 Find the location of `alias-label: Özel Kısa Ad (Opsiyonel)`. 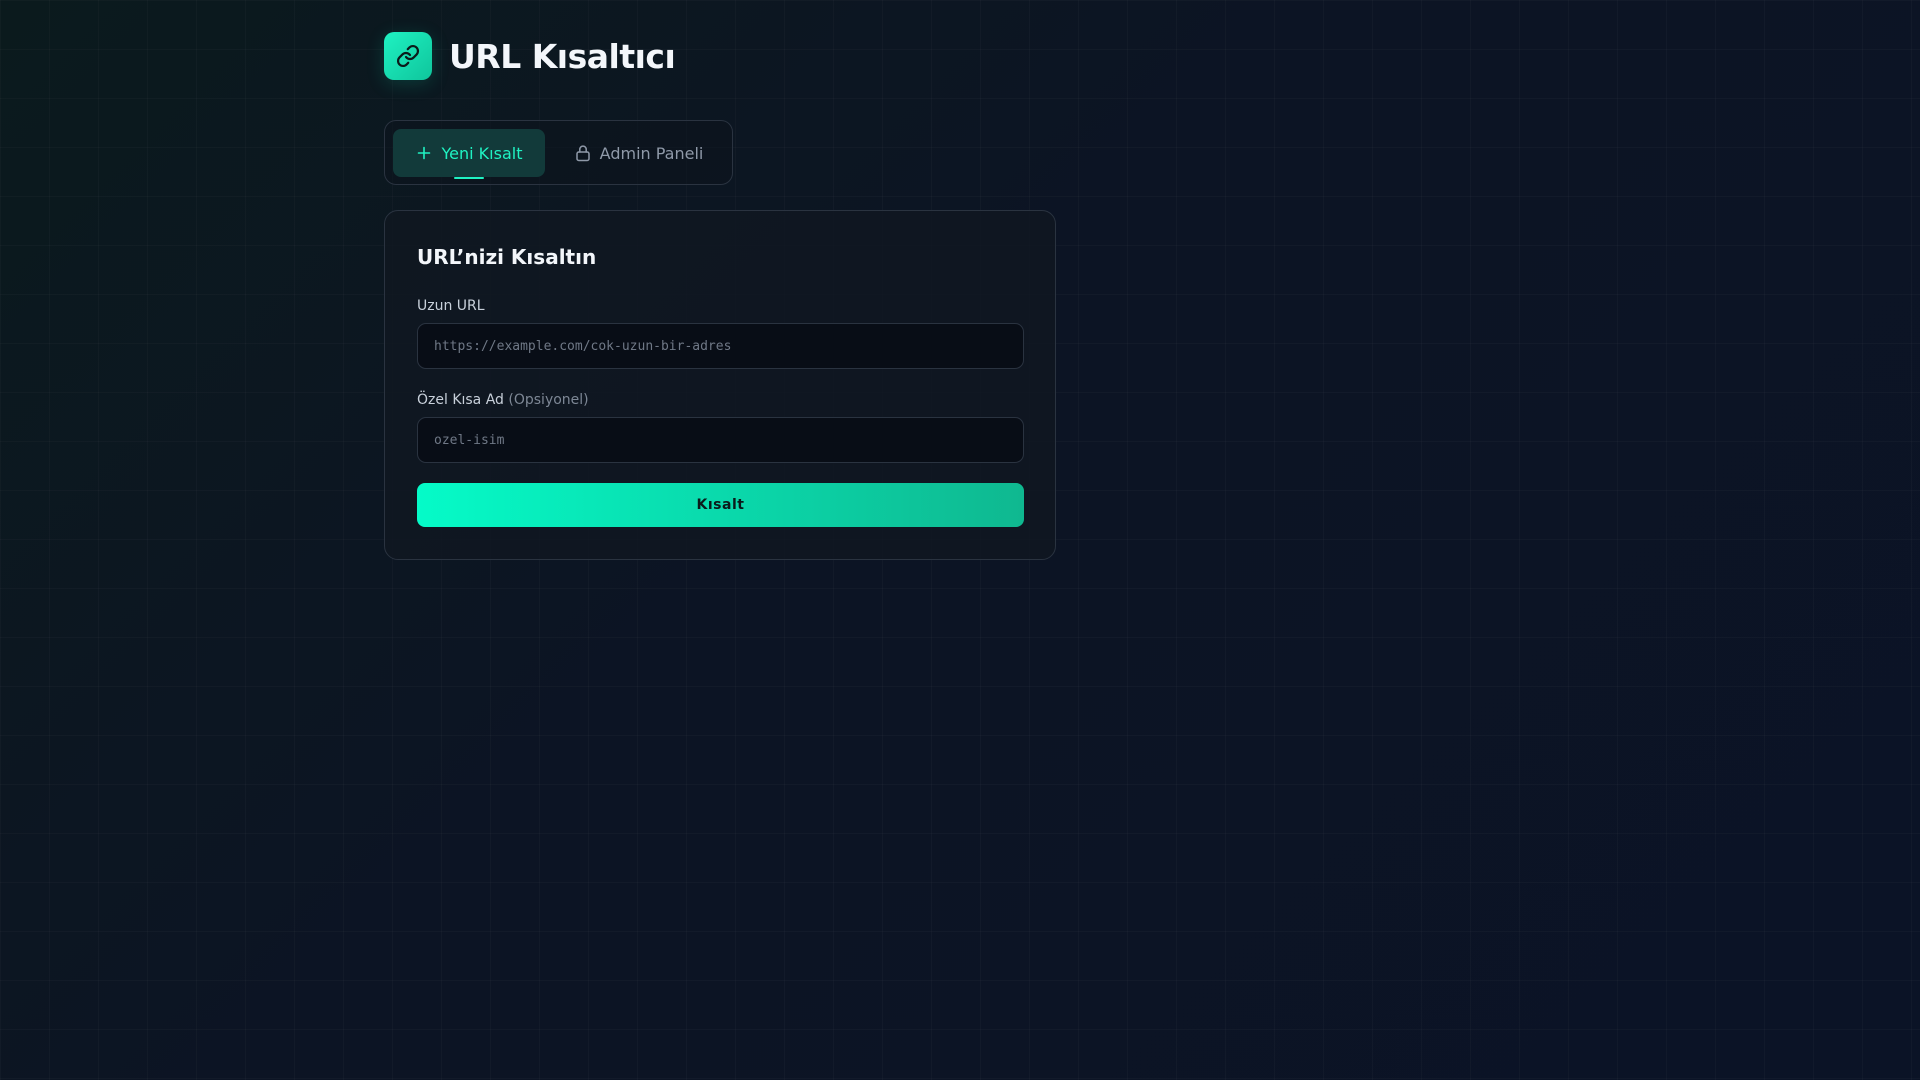

alias-label: Özel Kısa Ad (Opsiyonel) is located at coordinates (503, 400).